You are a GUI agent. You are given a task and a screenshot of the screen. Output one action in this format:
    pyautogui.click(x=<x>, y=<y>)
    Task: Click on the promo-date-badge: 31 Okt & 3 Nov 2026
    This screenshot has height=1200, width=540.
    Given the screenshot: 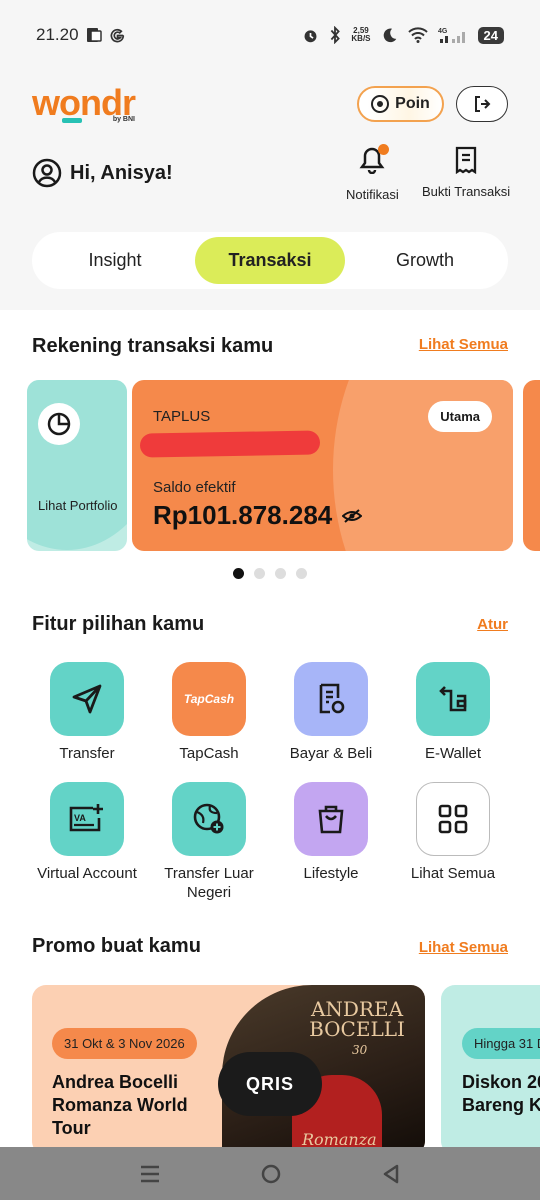 What is the action you would take?
    pyautogui.click(x=124, y=1043)
    